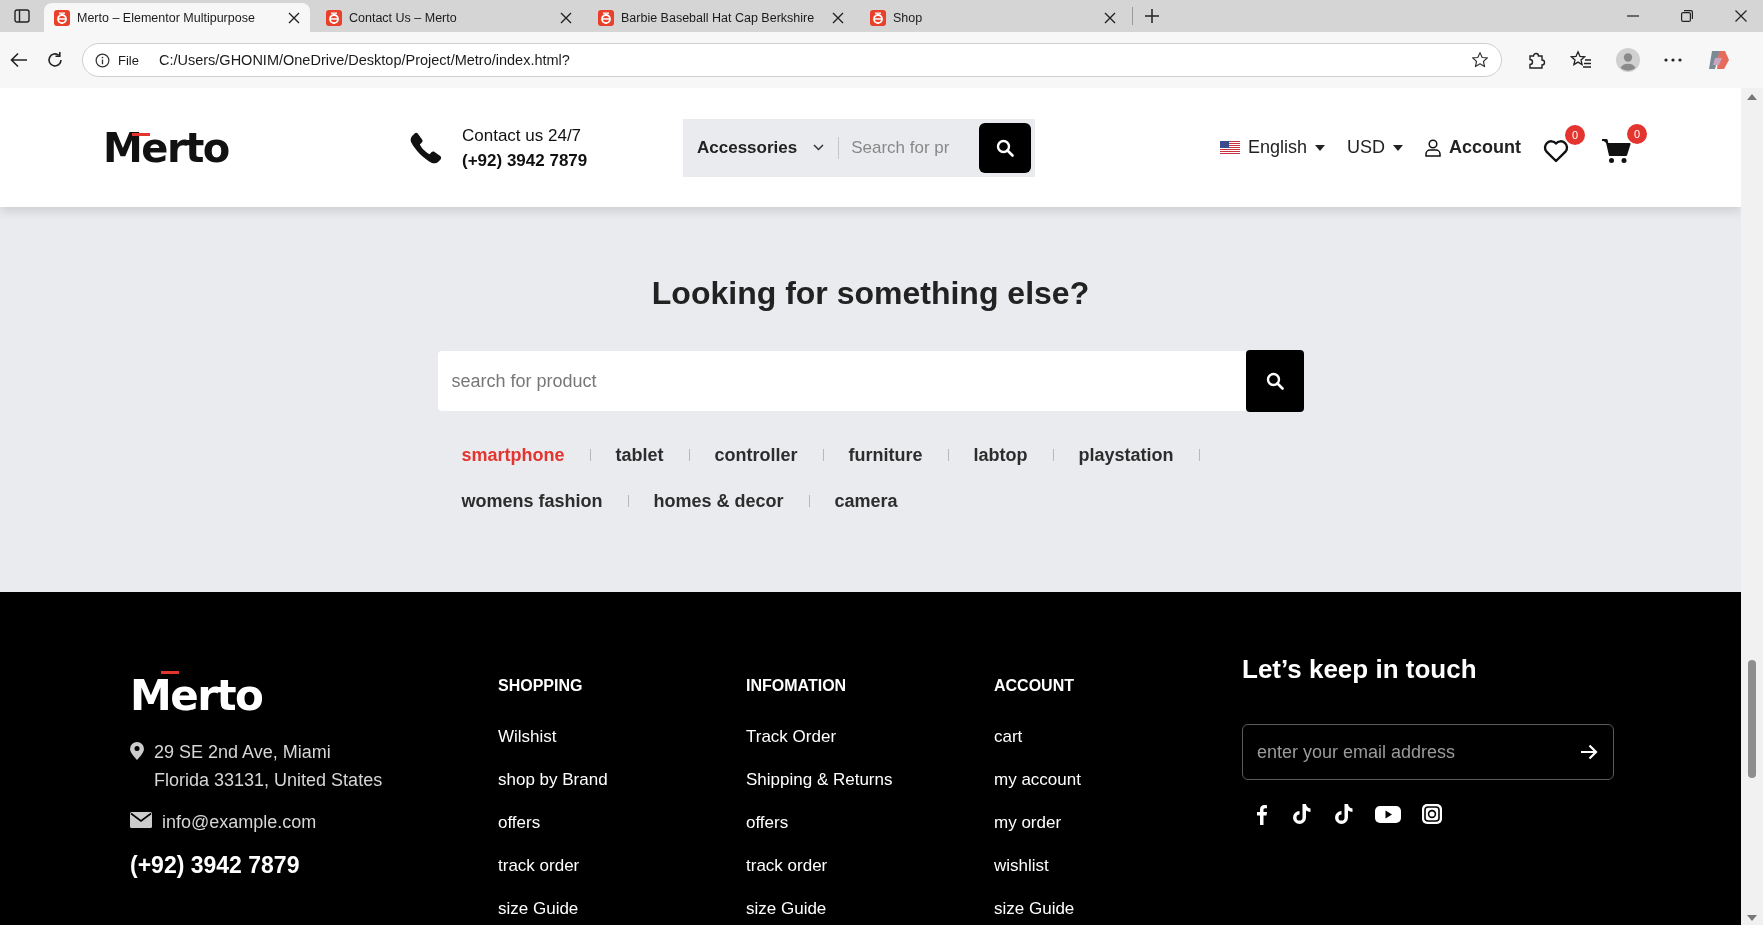 The height and width of the screenshot is (925, 1763). What do you see at coordinates (1628, 60) in the screenshot?
I see `profile-avatar-icon` at bounding box center [1628, 60].